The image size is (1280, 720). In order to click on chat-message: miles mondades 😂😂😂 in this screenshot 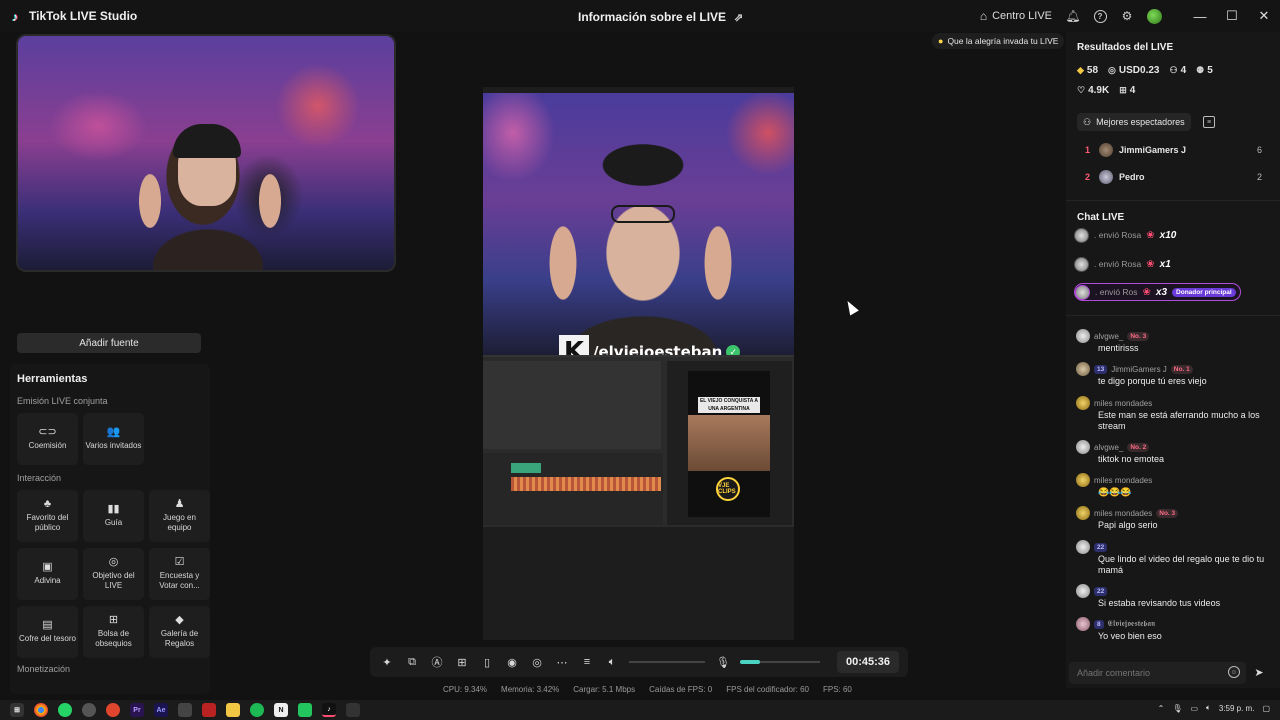, I will do `click(1174, 485)`.